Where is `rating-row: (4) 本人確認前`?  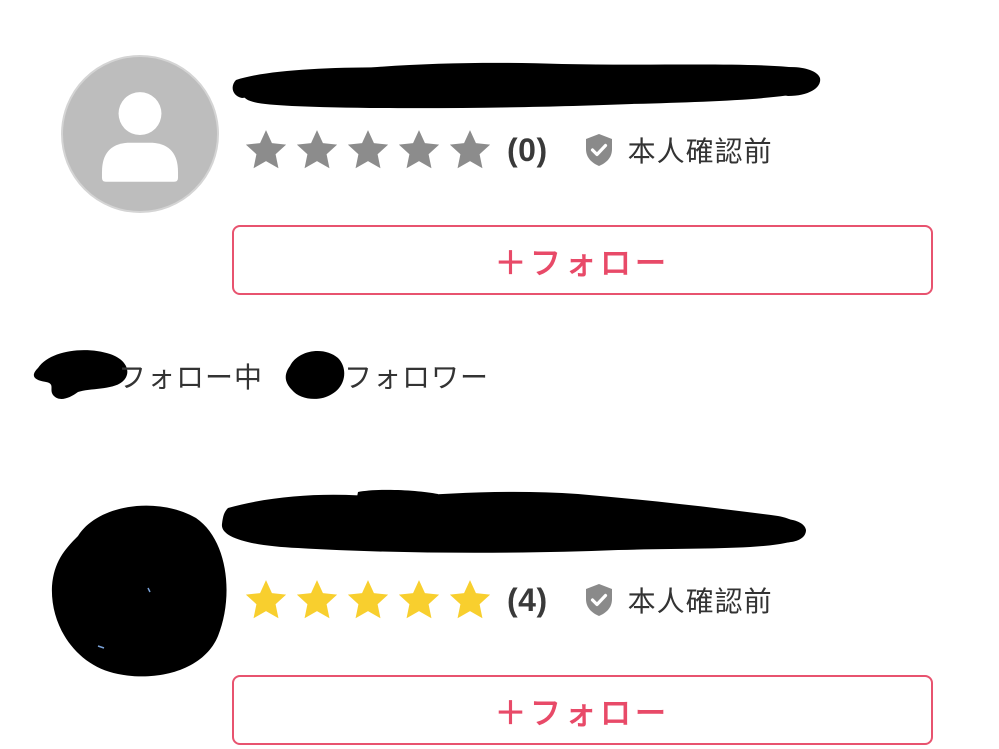
rating-row: (4) 本人確認前 is located at coordinates (508, 600).